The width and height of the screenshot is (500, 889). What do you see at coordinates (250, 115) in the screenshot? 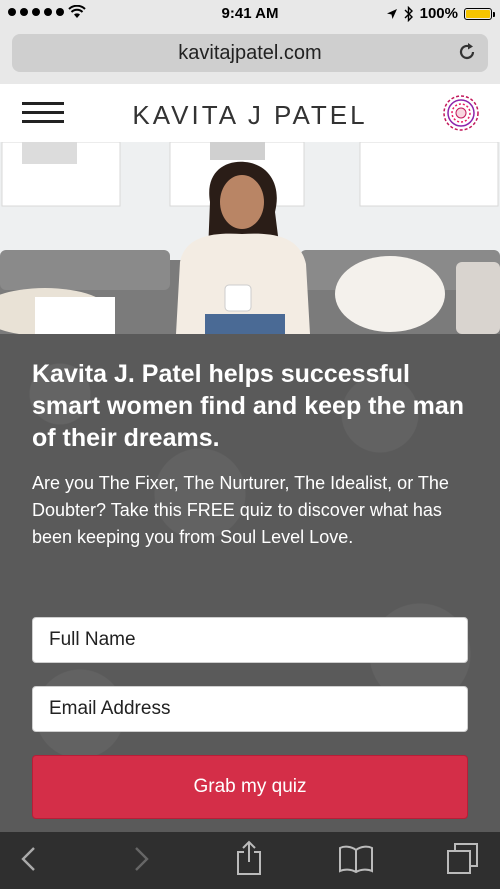
I see `site-logo-text: KAVITA J PATEL` at bounding box center [250, 115].